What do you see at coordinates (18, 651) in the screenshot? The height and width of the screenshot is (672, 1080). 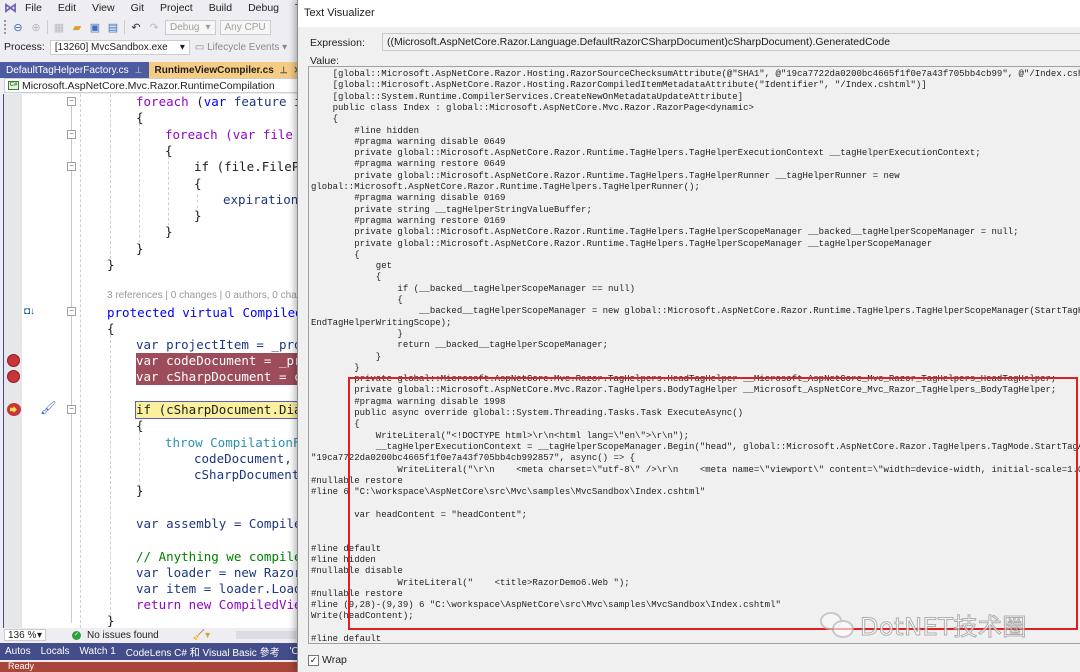 I see `tab-autos: Autos` at bounding box center [18, 651].